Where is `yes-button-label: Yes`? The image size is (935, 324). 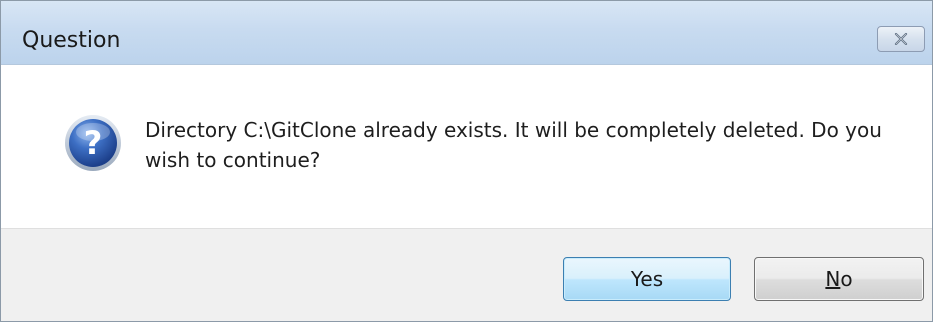 yes-button-label: Yes is located at coordinates (647, 279).